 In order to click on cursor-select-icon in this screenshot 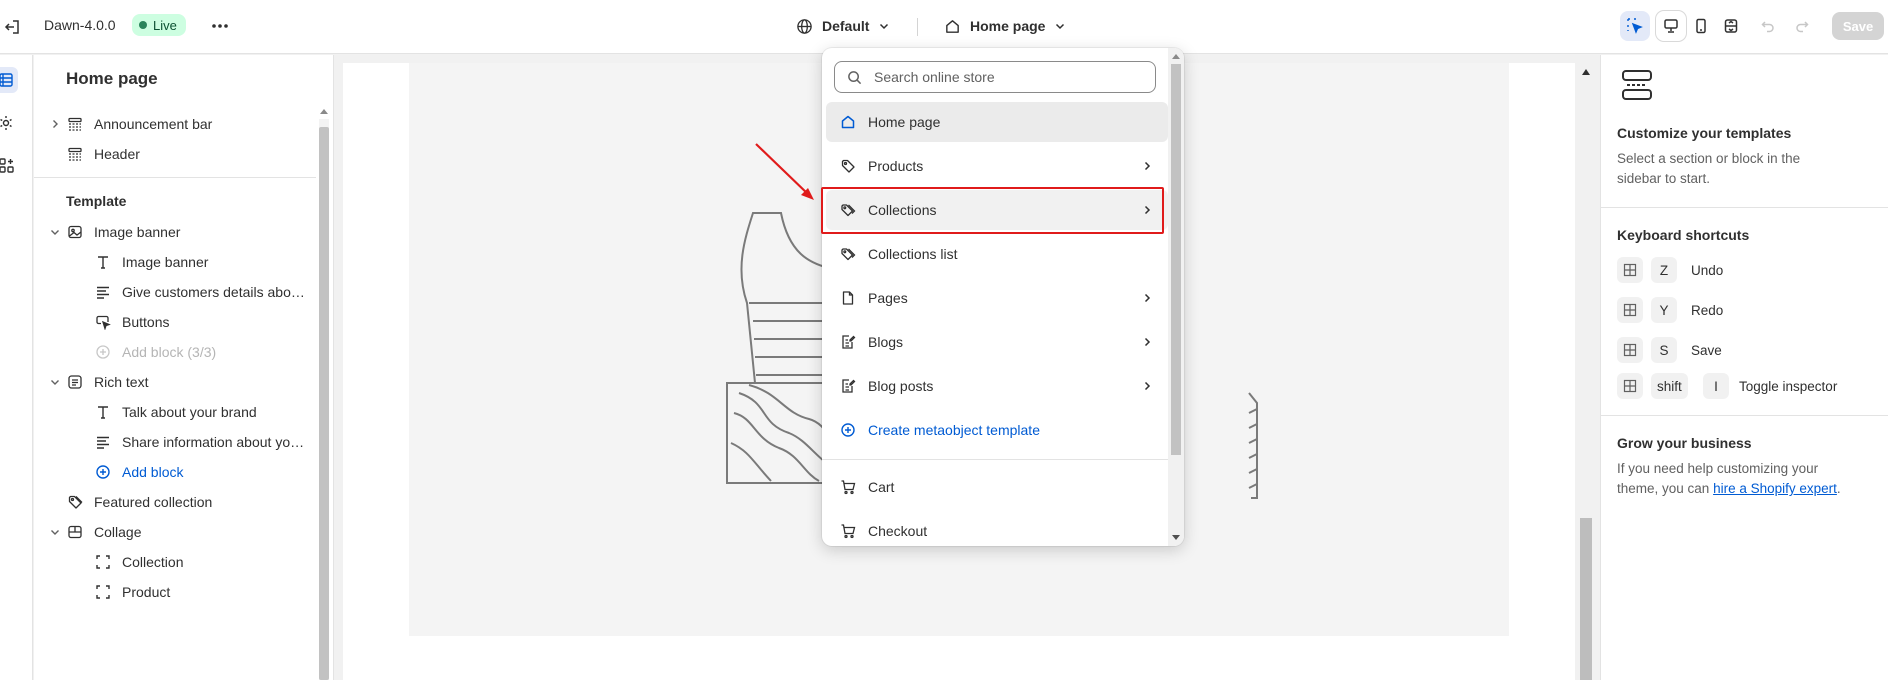, I will do `click(1635, 26)`.